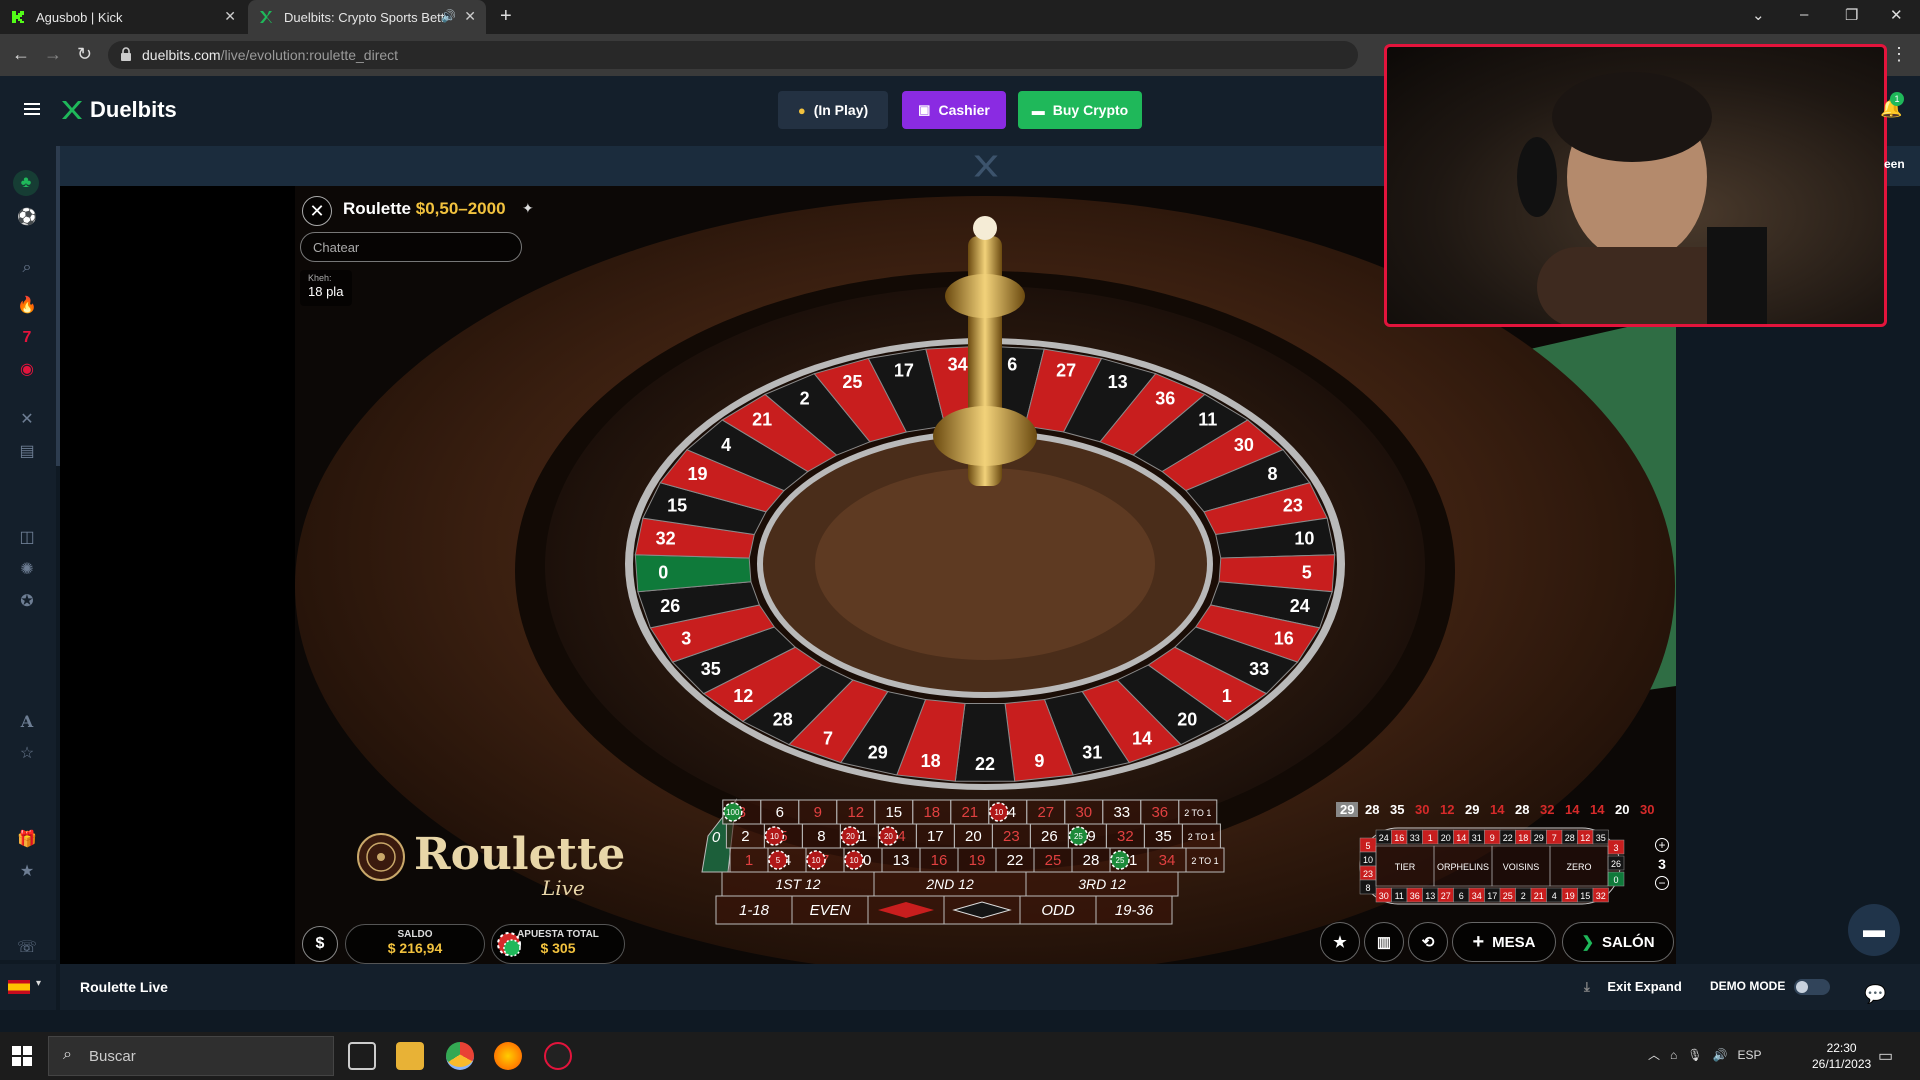 The width and height of the screenshot is (1920, 1080). I want to click on microphone-icon: 🎙, so click(1694, 1055).